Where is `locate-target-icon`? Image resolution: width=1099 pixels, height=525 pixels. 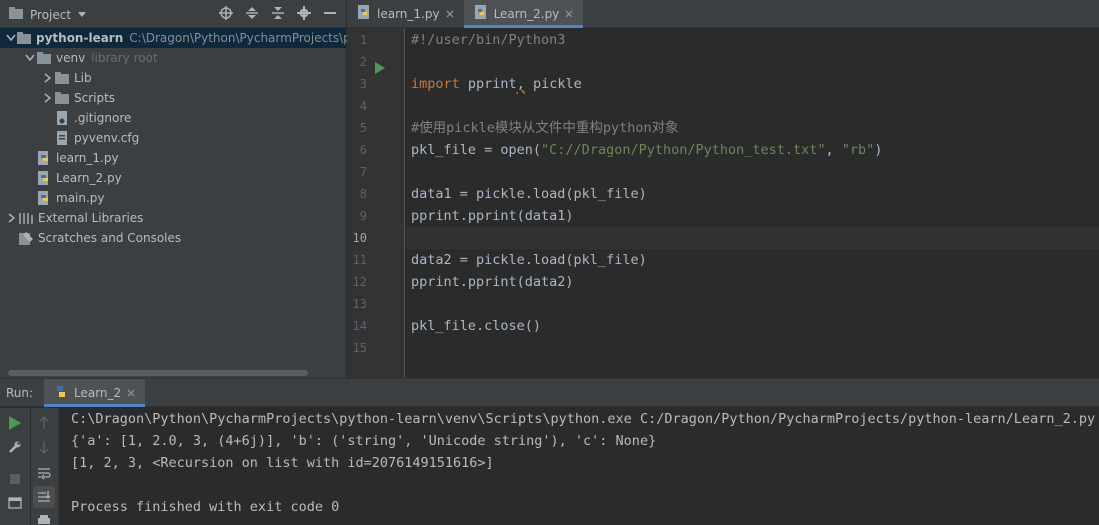
locate-target-icon is located at coordinates (226, 13).